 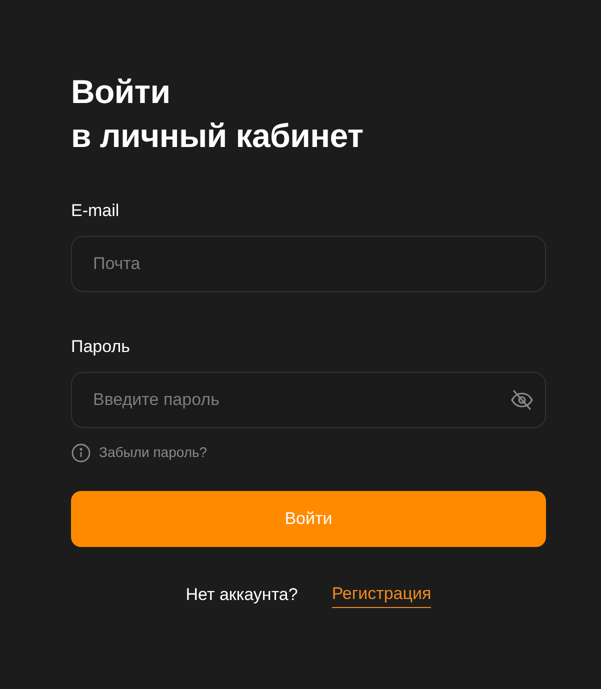 What do you see at coordinates (242, 595) in the screenshot?
I see `no-account-text: Нет аккаунта?` at bounding box center [242, 595].